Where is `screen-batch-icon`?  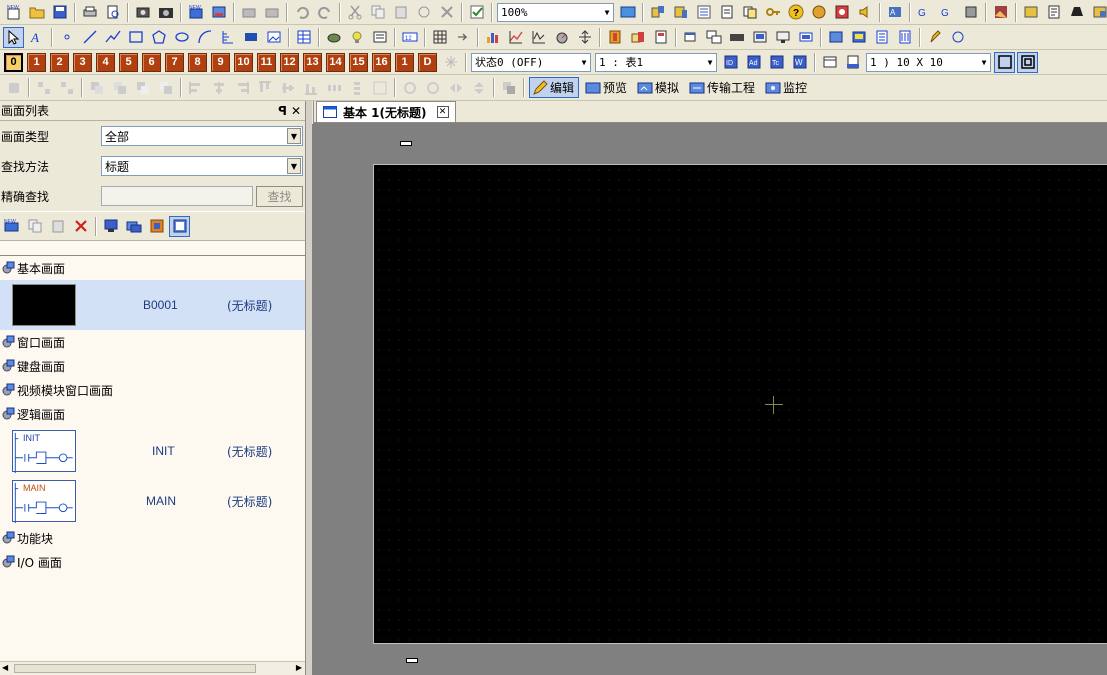 screen-batch-icon is located at coordinates (156, 226).